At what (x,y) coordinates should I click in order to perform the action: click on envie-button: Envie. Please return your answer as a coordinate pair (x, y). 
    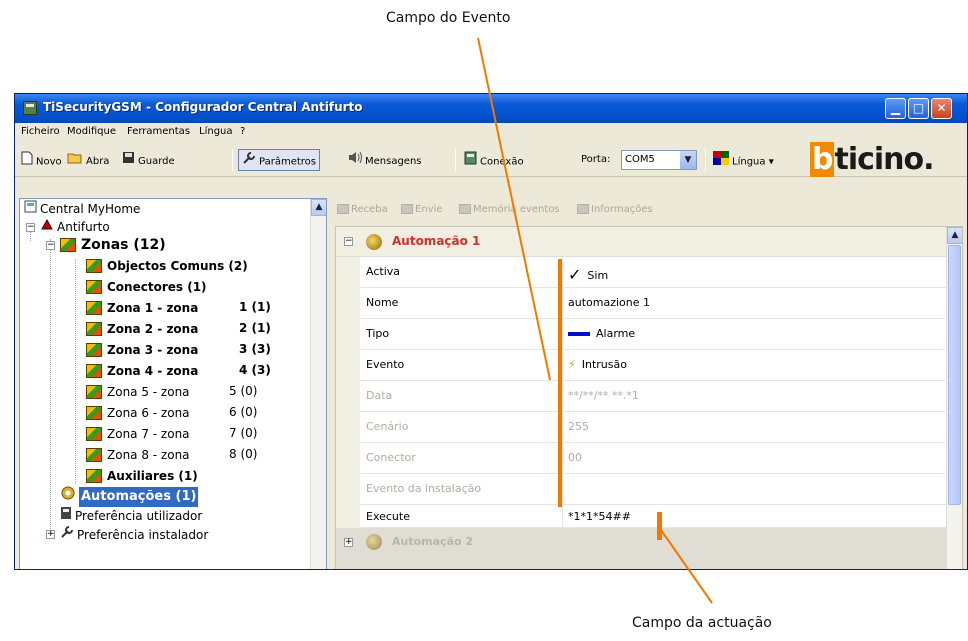
    Looking at the image, I should click on (422, 209).